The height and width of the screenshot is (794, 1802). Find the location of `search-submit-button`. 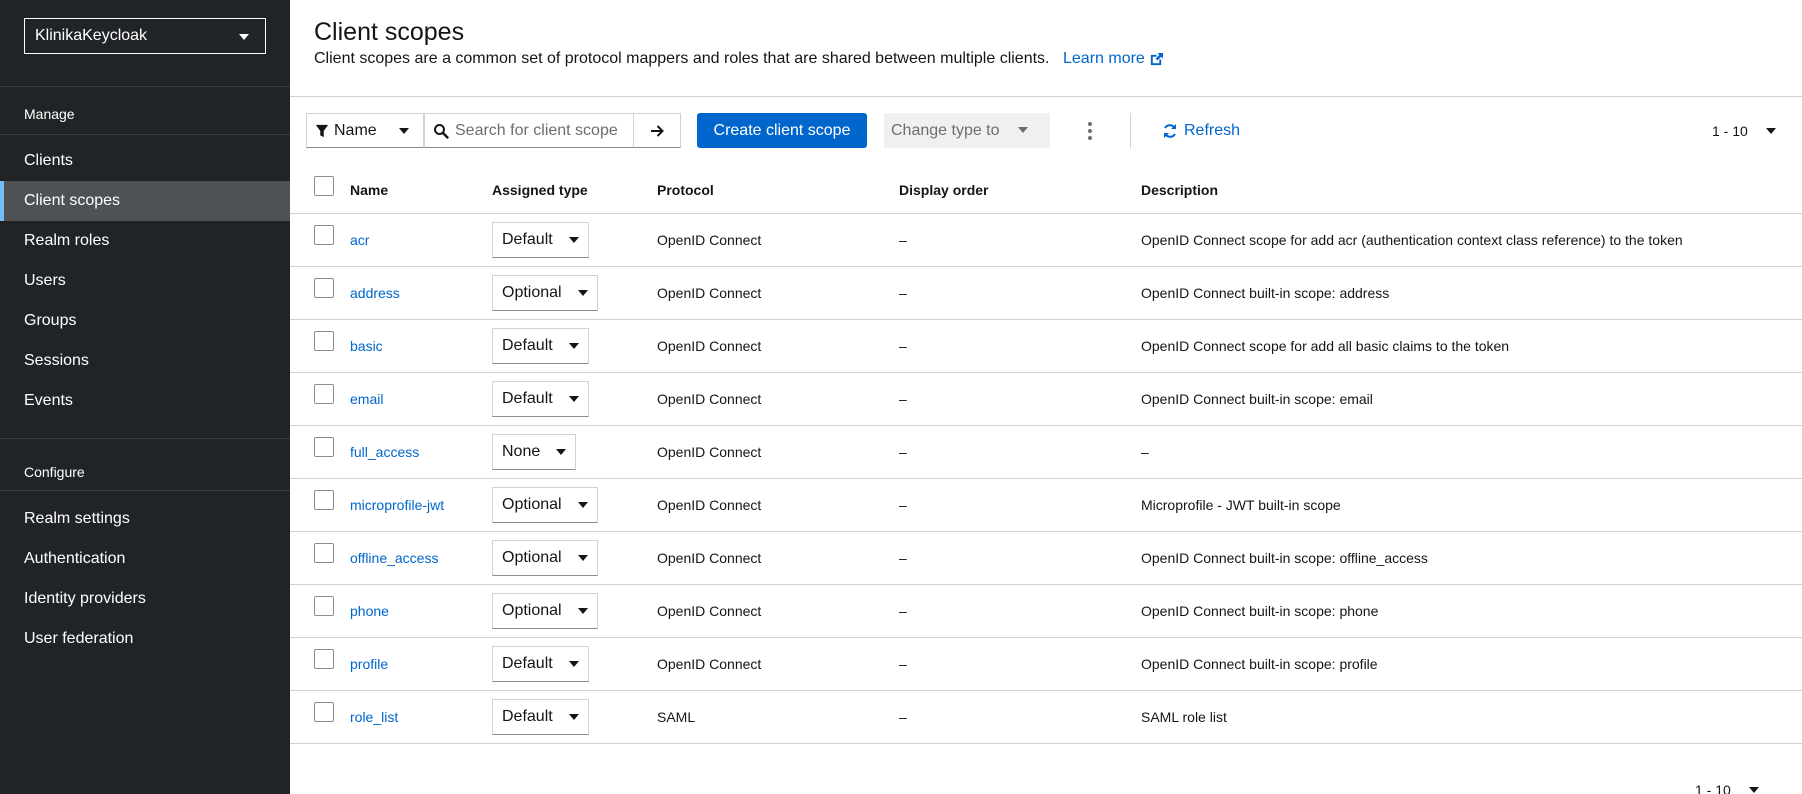

search-submit-button is located at coordinates (657, 130).